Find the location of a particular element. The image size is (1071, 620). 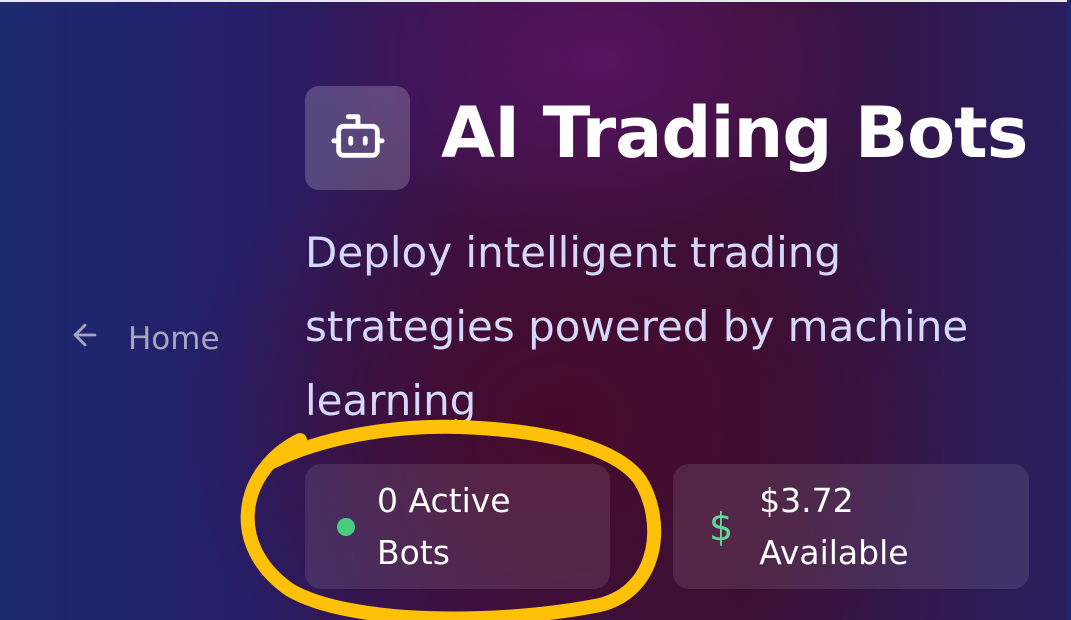

bot-logo is located at coordinates (357, 138).